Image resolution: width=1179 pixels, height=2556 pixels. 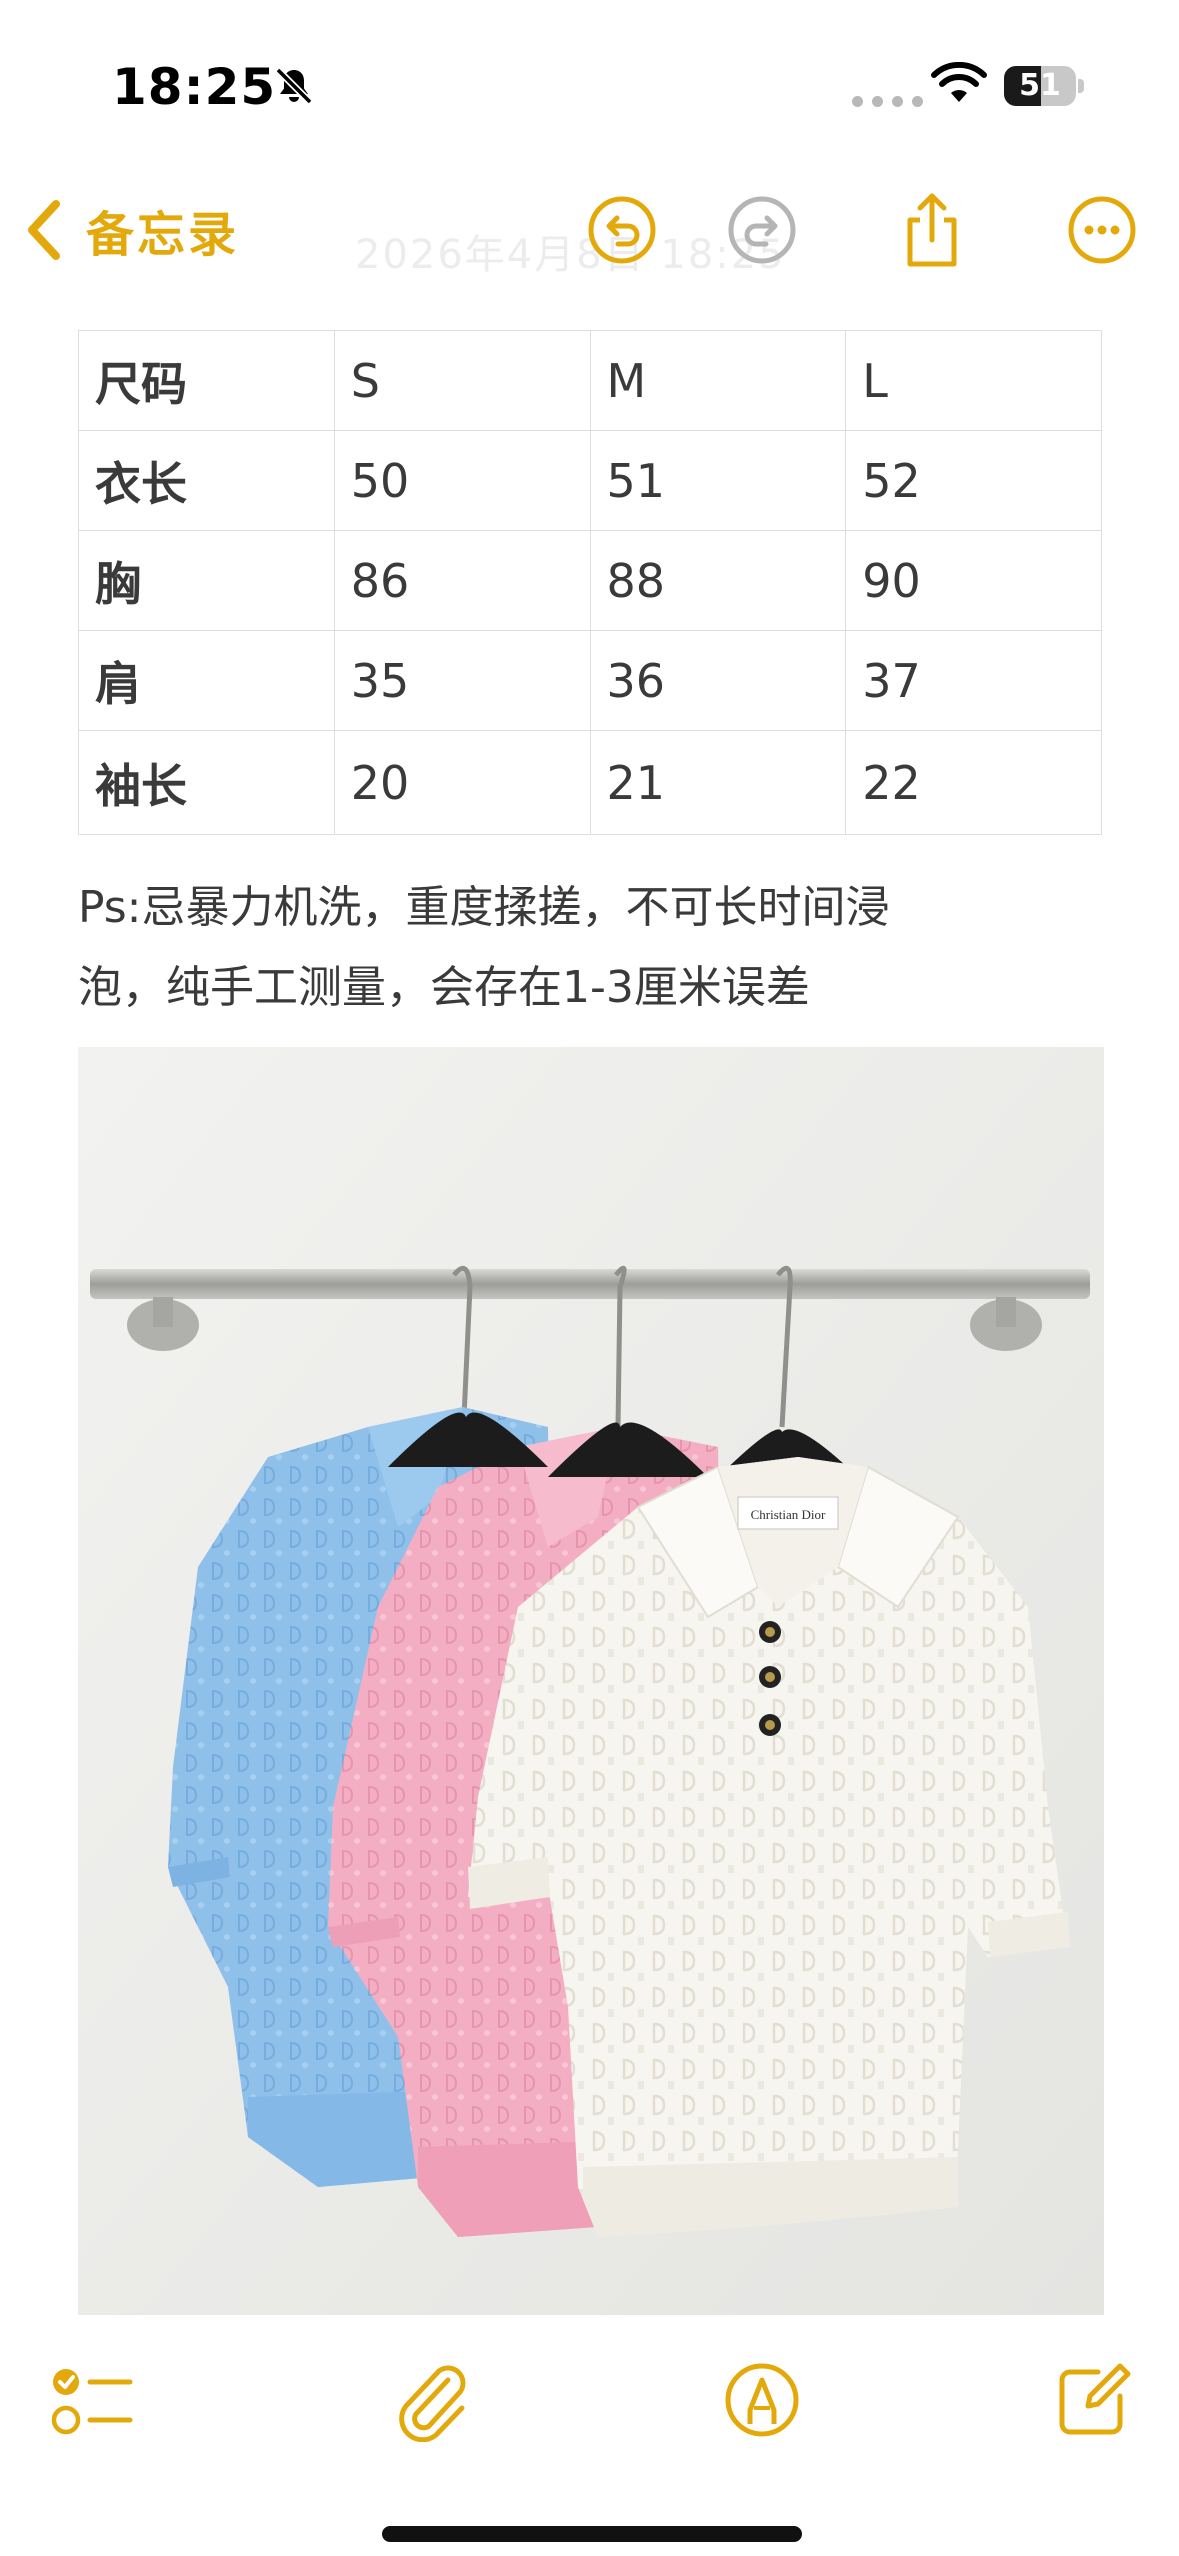 I want to click on table-row: 肩 35 36 37, so click(x=590, y=680).